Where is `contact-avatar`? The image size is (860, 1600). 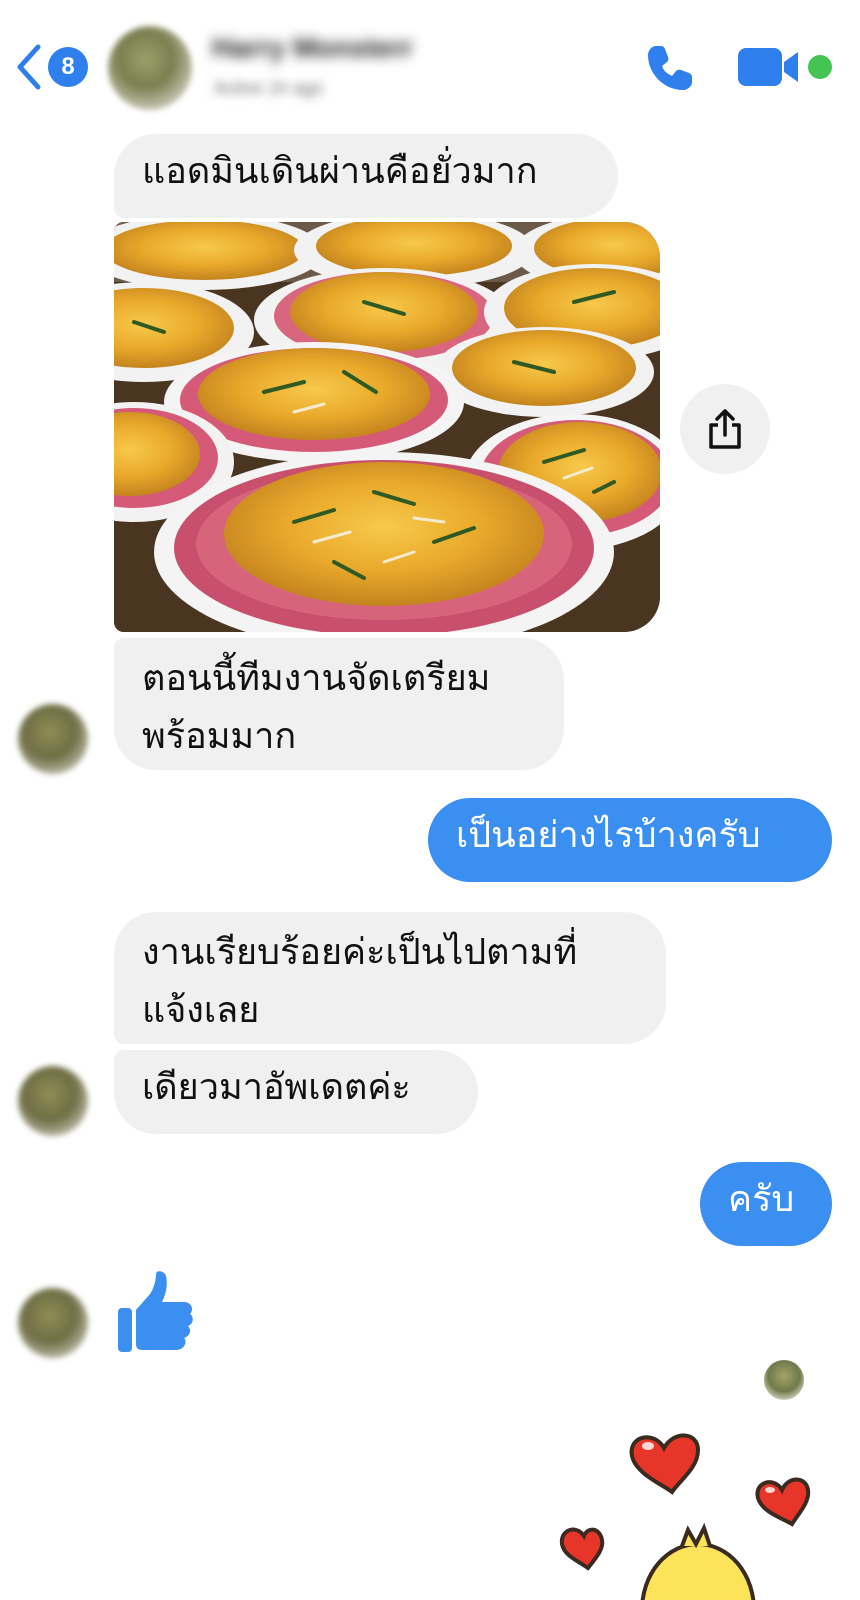
contact-avatar is located at coordinates (150, 68).